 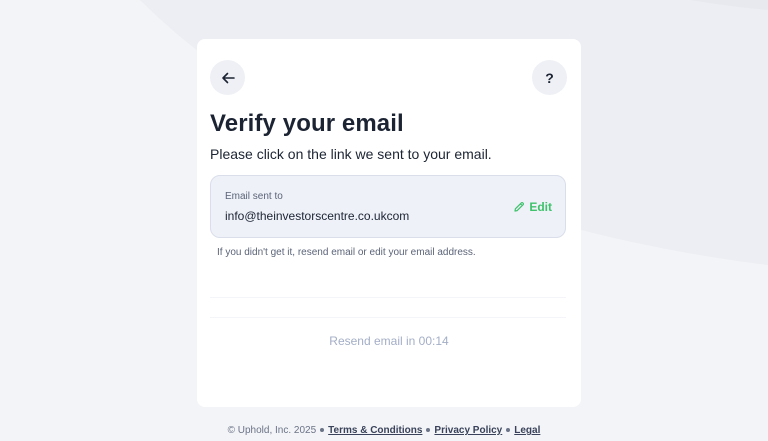 I want to click on help-icon: ?, so click(x=549, y=77).